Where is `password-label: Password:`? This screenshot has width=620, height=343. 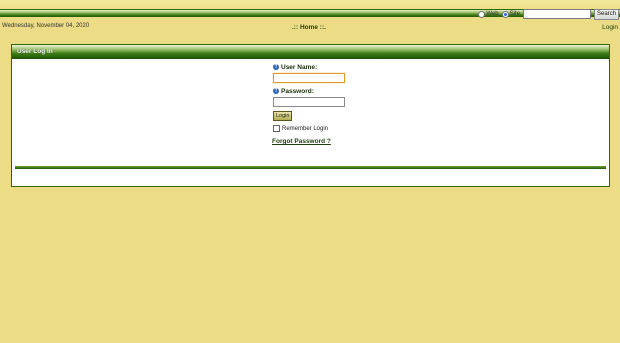 password-label: Password: is located at coordinates (297, 91).